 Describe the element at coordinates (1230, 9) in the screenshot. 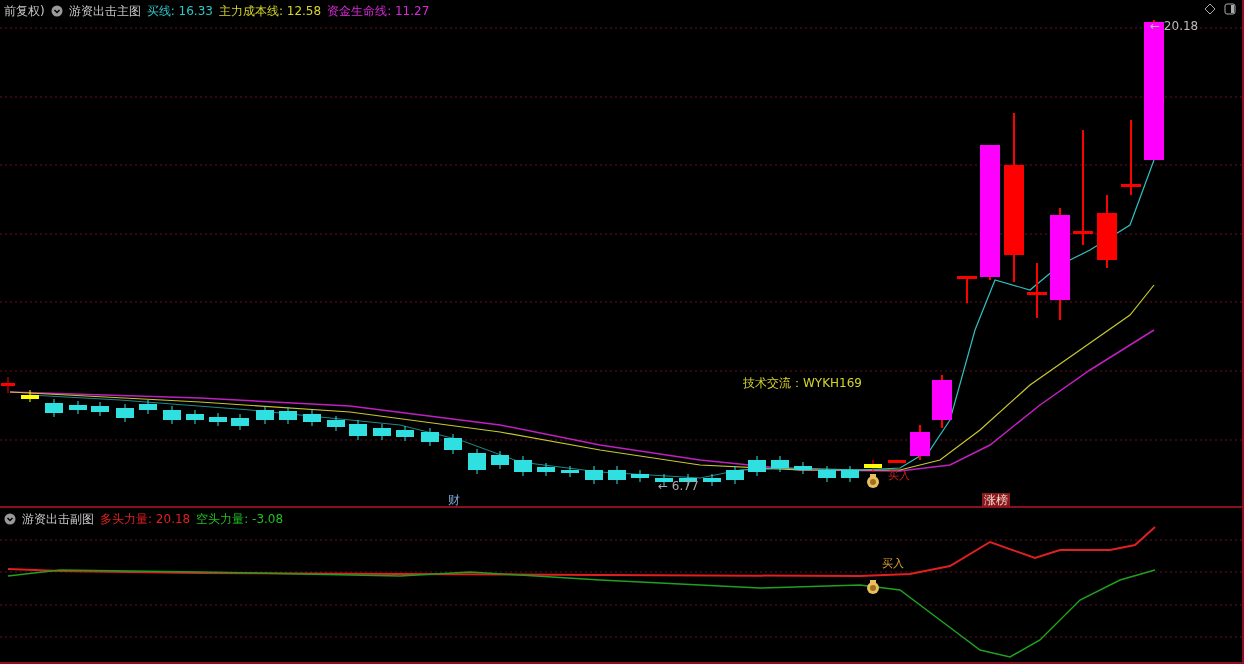

I see `panel-toggle-icon` at that location.